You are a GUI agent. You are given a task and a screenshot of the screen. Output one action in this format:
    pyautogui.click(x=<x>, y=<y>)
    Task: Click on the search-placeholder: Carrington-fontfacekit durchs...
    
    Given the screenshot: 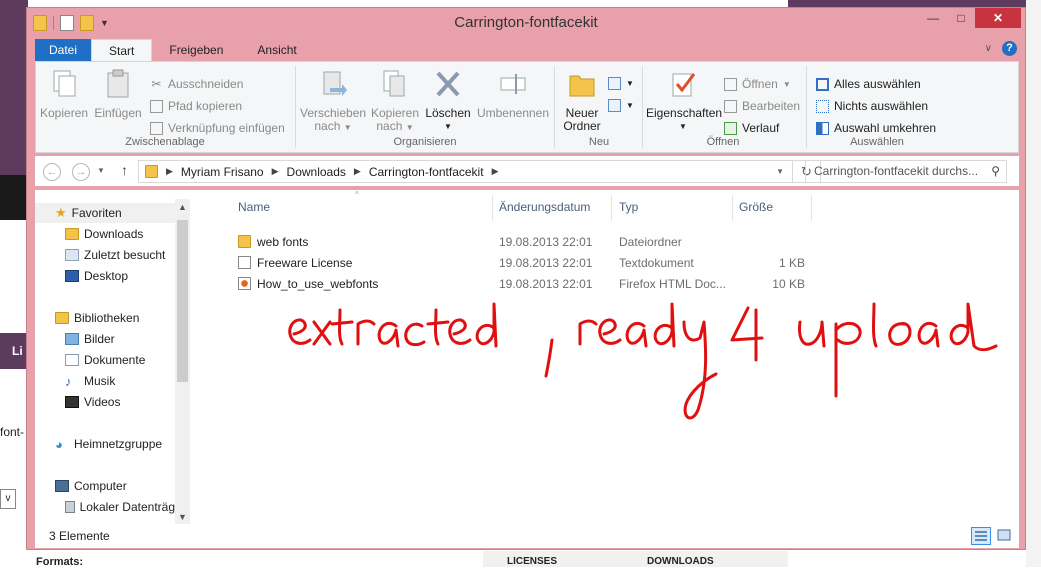 What is the action you would take?
    pyautogui.click(x=896, y=171)
    